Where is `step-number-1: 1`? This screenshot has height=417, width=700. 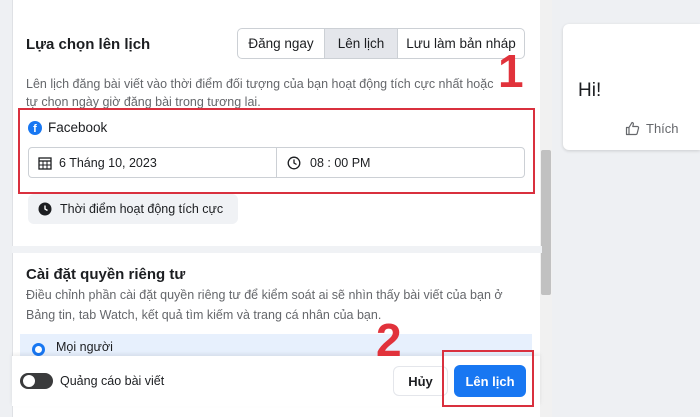
step-number-1: 1 is located at coordinates (511, 71).